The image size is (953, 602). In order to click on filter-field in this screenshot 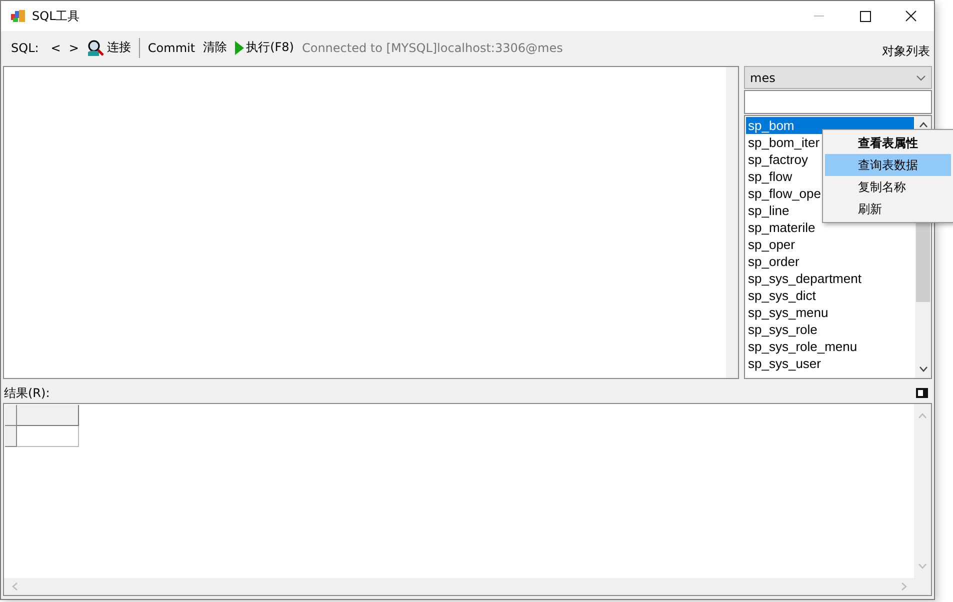, I will do `click(838, 102)`.